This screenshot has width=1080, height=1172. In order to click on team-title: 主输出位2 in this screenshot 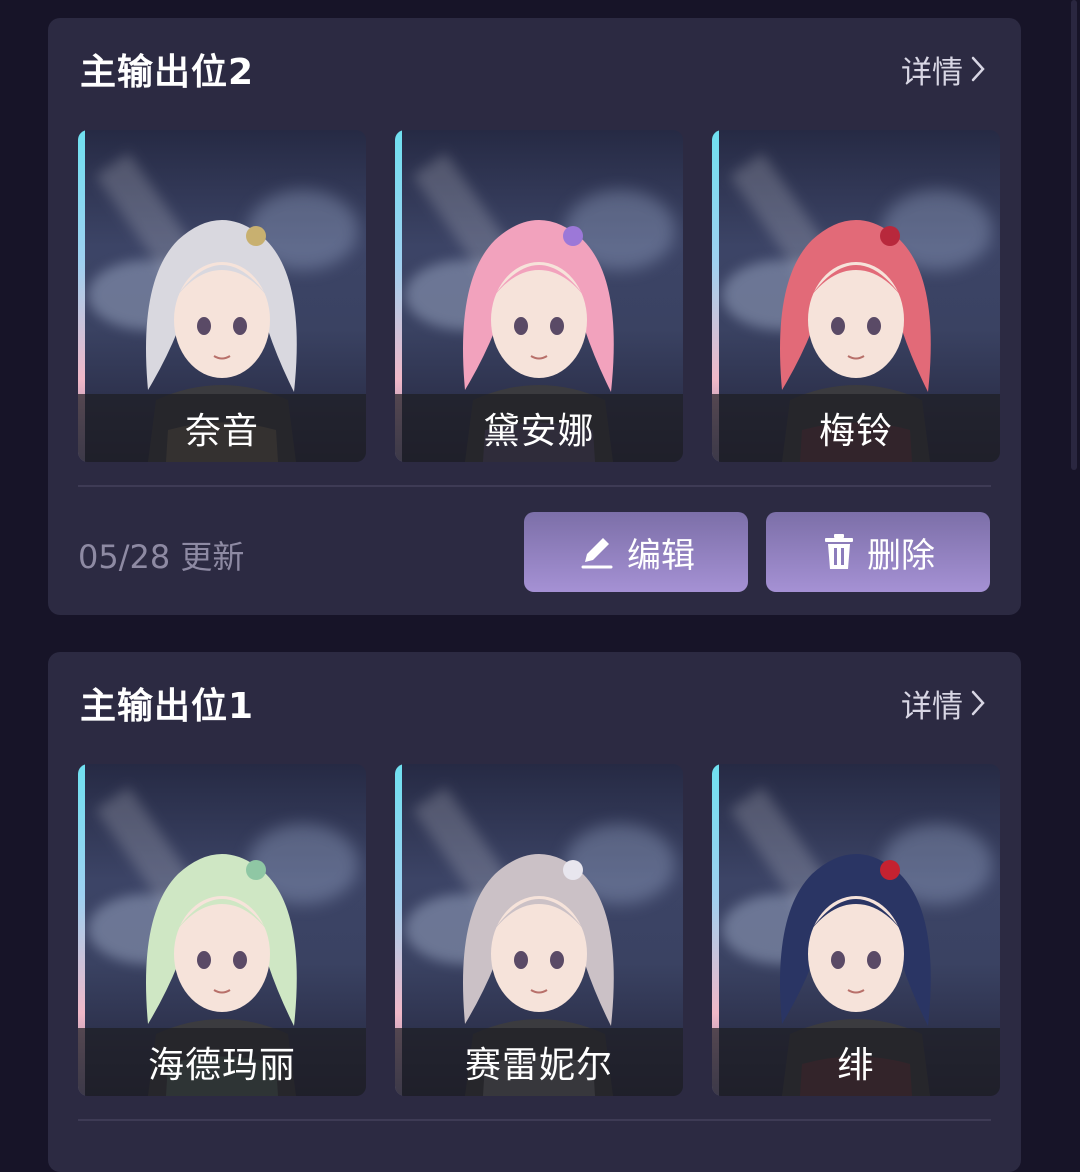, I will do `click(167, 72)`.